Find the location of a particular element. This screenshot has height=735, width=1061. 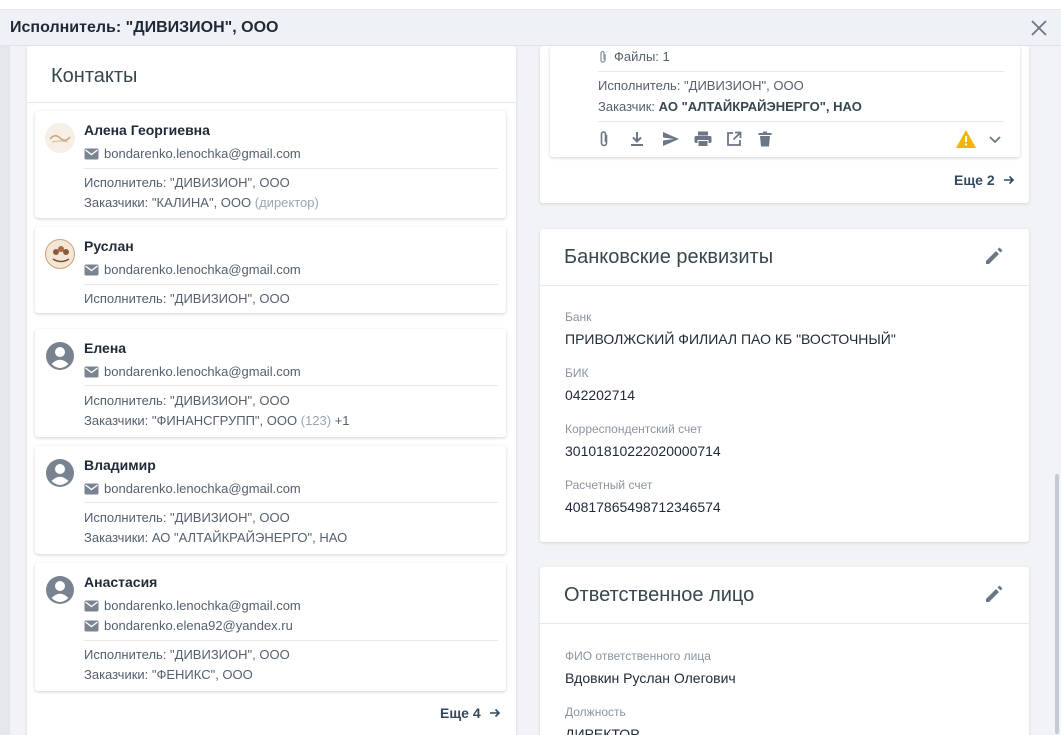

left-edge is located at coordinates (5, 390).